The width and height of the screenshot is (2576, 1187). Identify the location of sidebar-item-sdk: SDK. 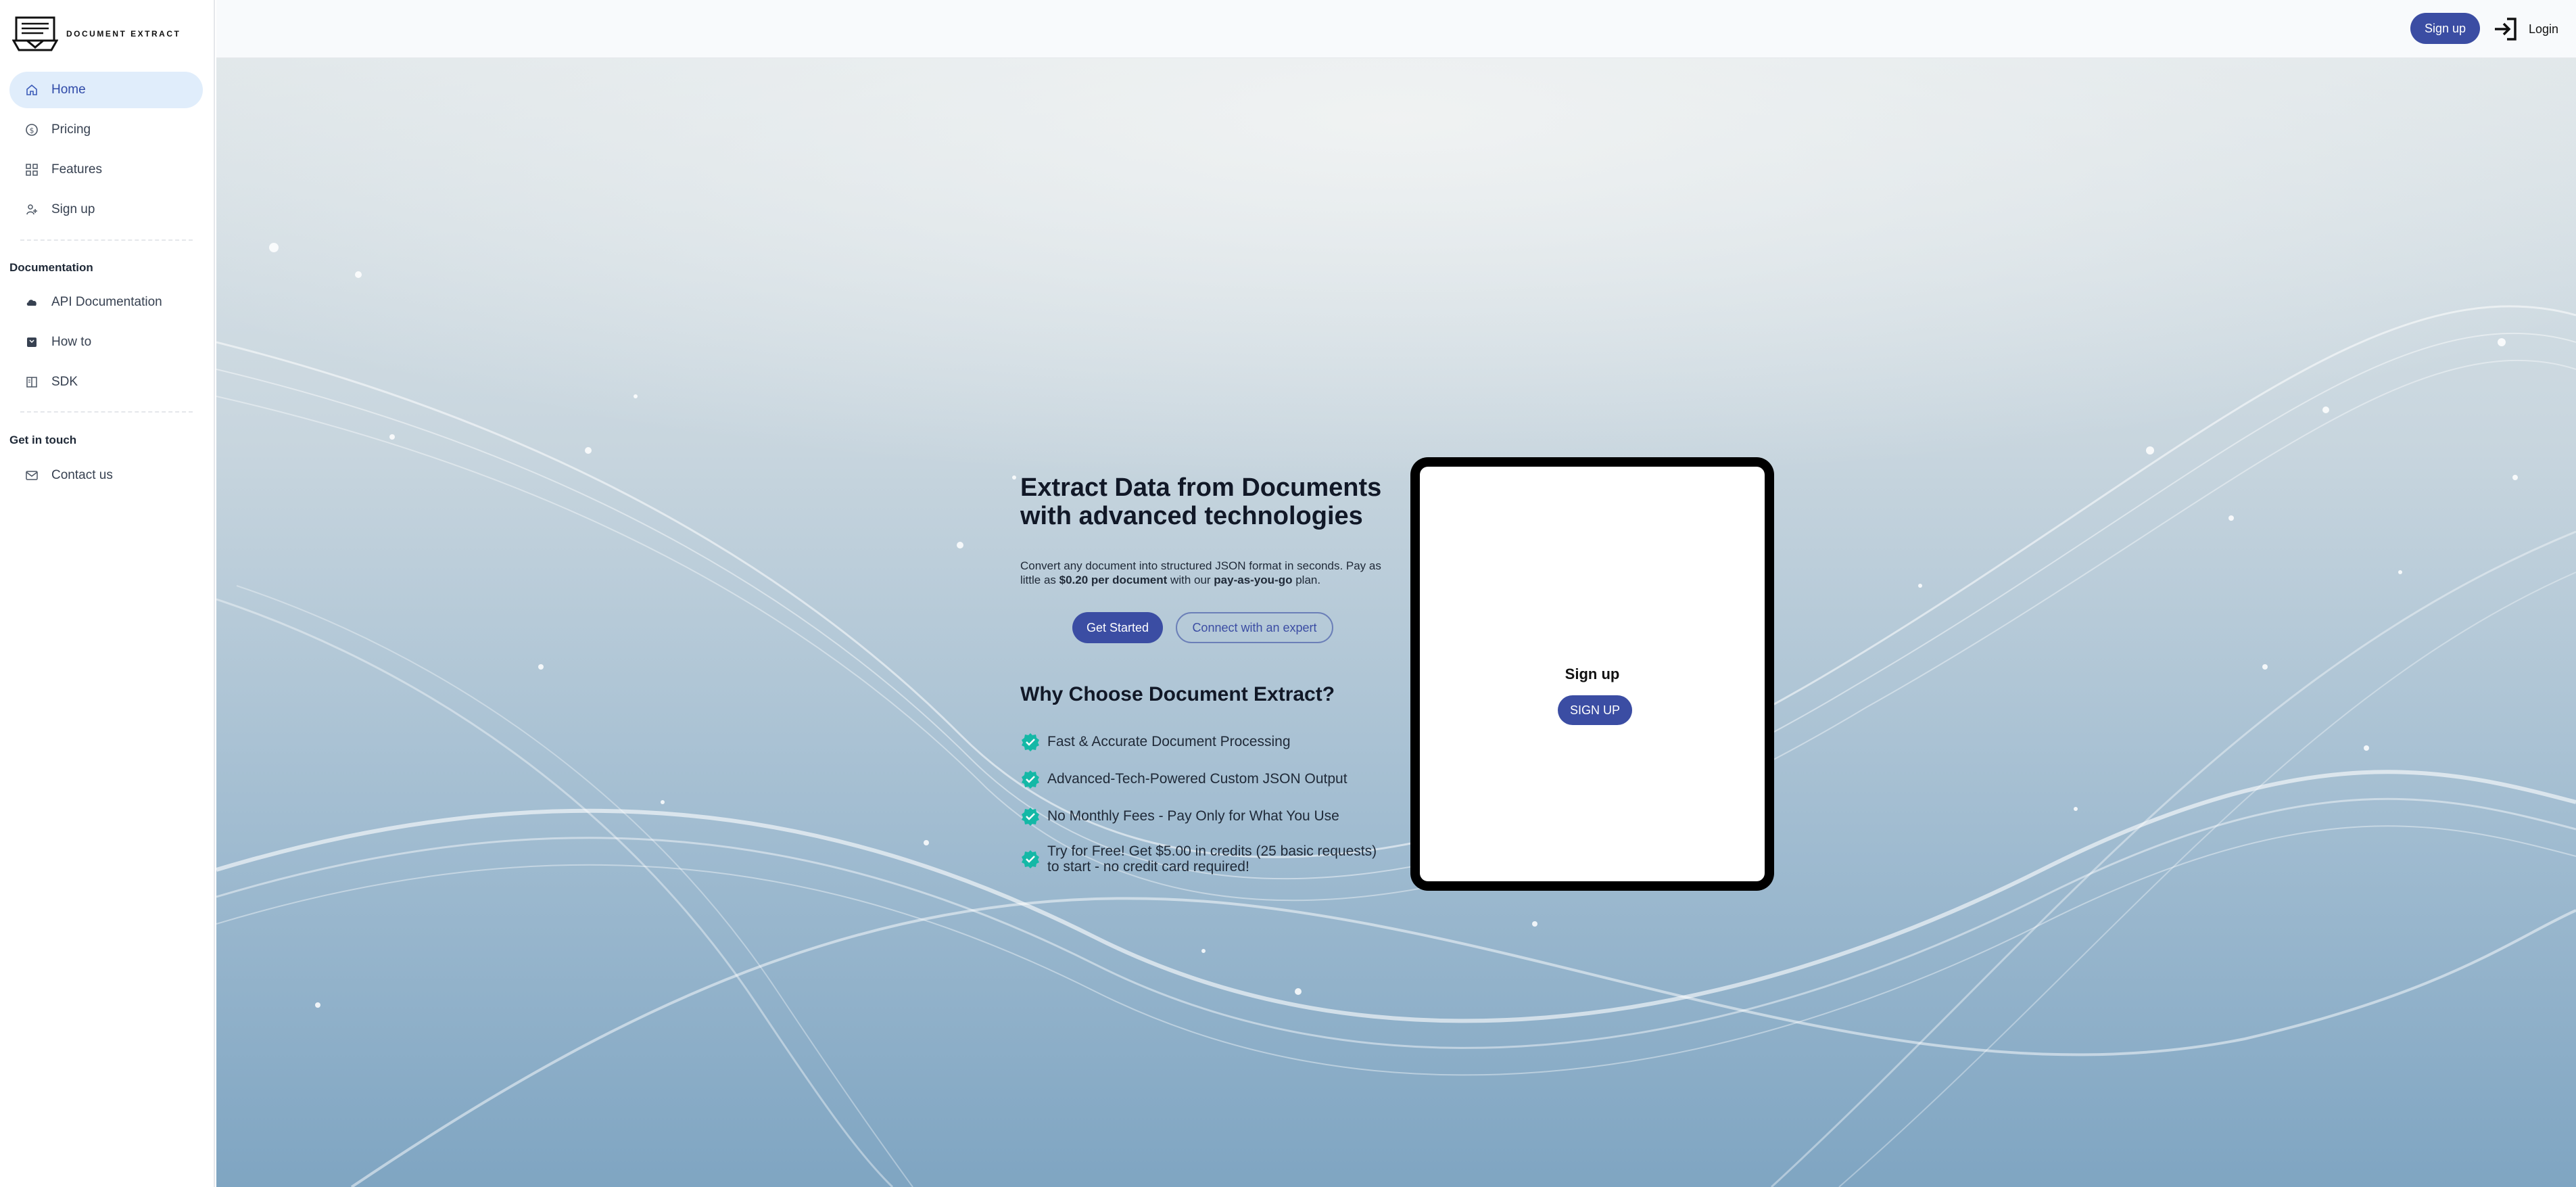
(106, 382).